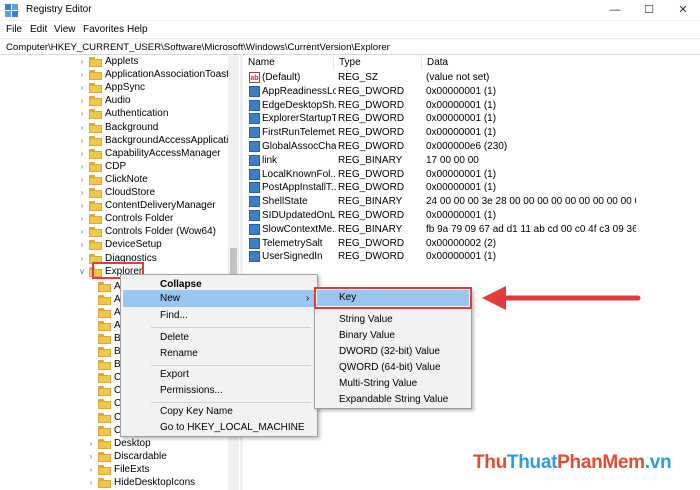 Image resolution: width=700 pixels, height=490 pixels. What do you see at coordinates (463, 175) in the screenshot?
I see `value-row: LocalKnownFol... REG_DWORD 0x00000001 (1)` at bounding box center [463, 175].